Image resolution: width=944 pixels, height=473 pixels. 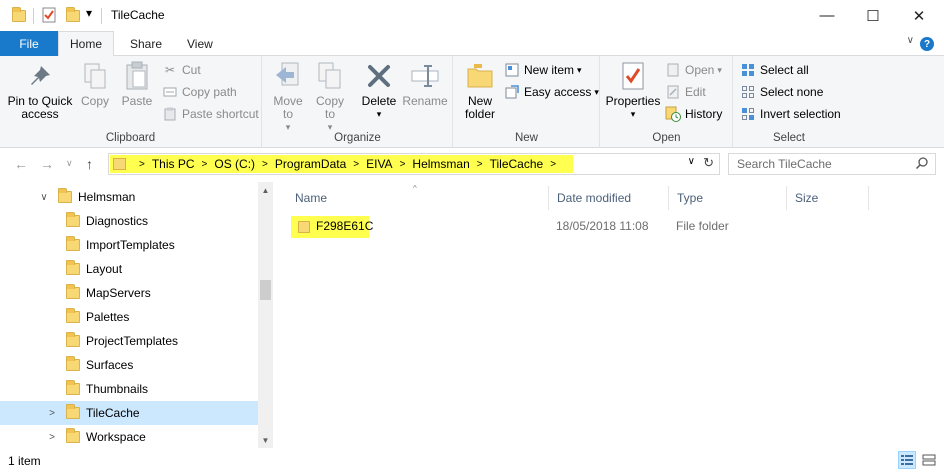 What do you see at coordinates (929, 460) in the screenshot?
I see `large-icons-view-icon` at bounding box center [929, 460].